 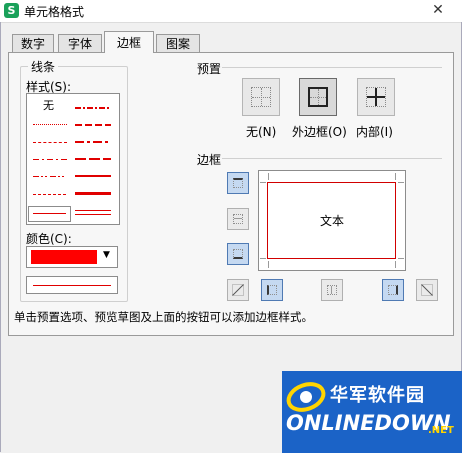 I want to click on border-inside-vertical-toggle, so click(x=332, y=290).